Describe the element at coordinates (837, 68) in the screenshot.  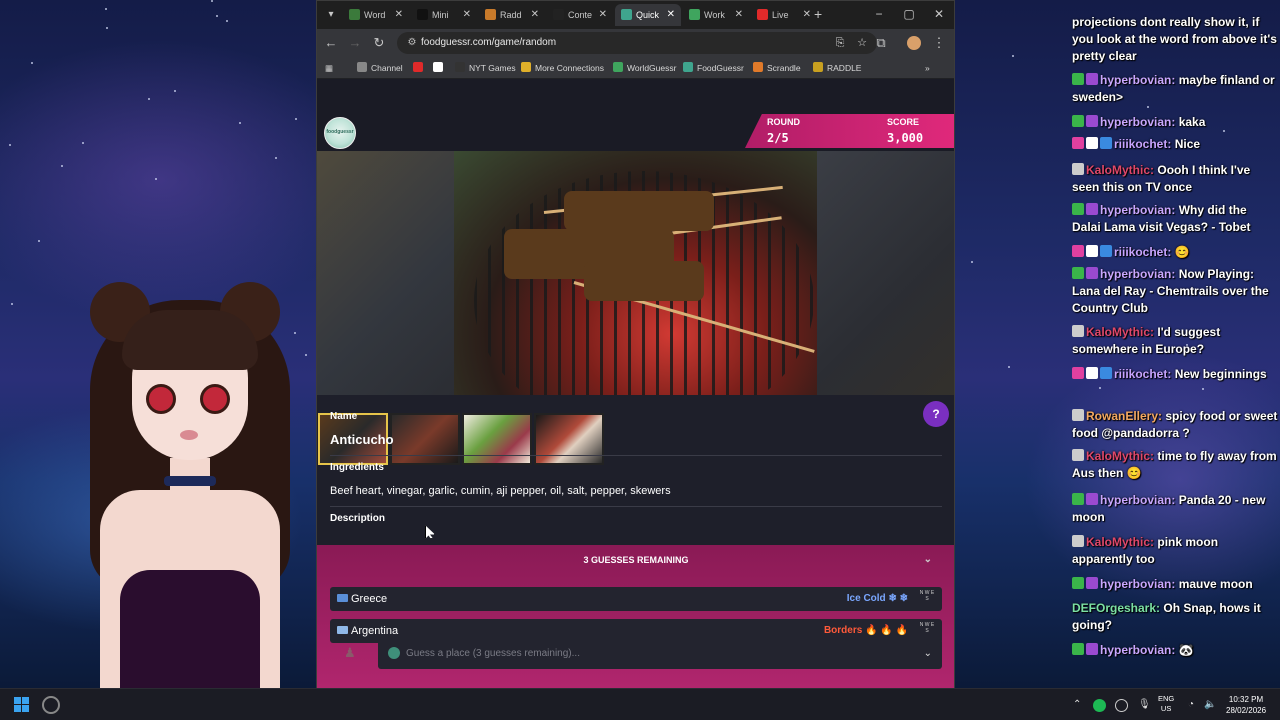
I see `bookmark-item: RADDLE` at that location.